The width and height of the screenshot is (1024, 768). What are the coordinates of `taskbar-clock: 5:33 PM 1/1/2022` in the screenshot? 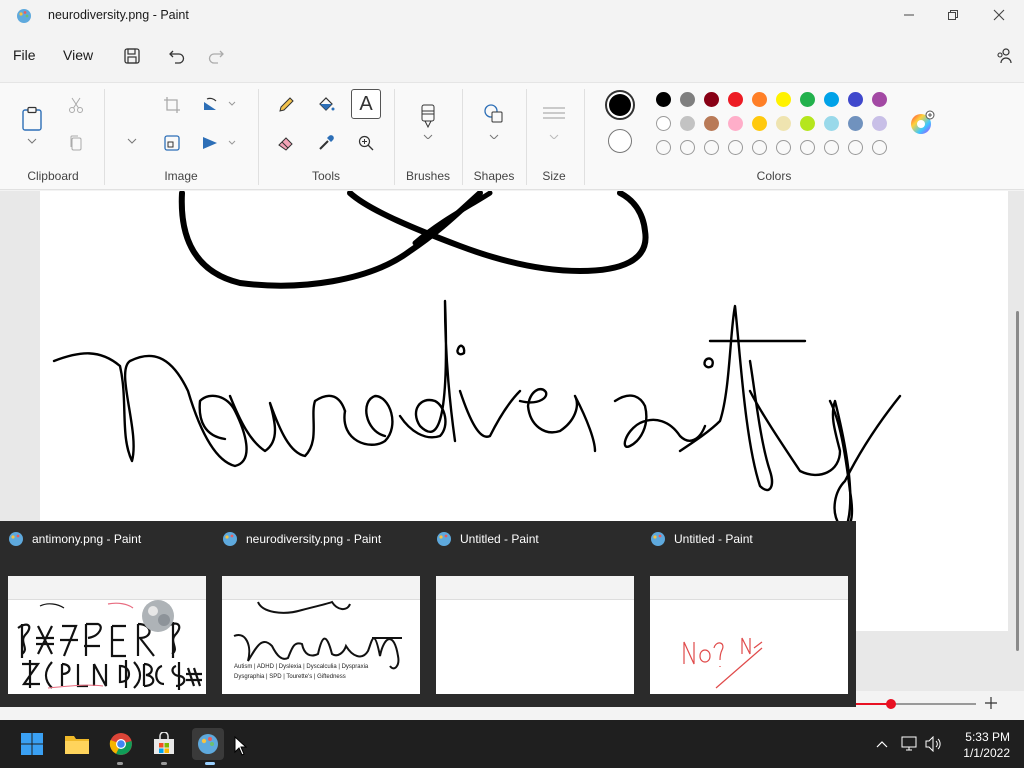 It's located at (986, 745).